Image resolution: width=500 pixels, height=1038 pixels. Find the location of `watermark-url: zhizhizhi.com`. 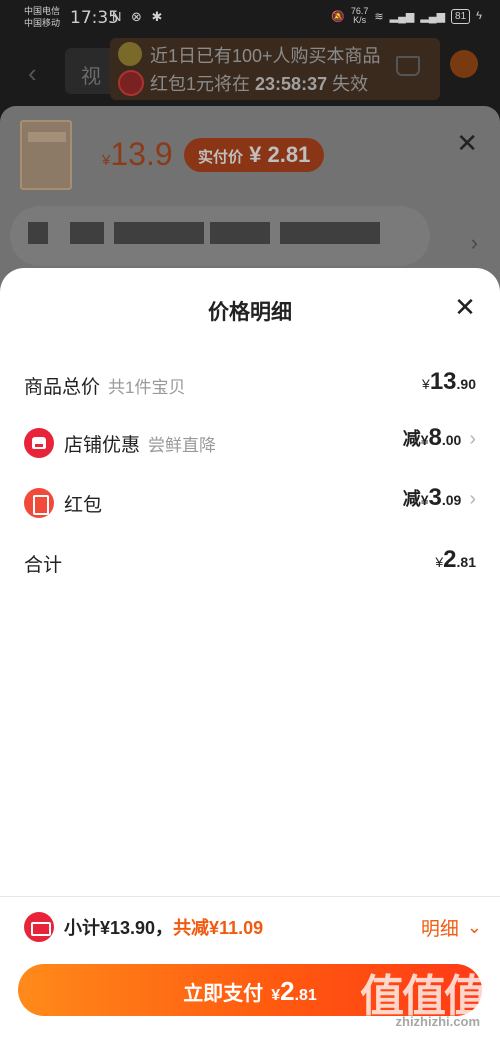

watermark-url: zhizhizhi.com is located at coordinates (438, 1021).